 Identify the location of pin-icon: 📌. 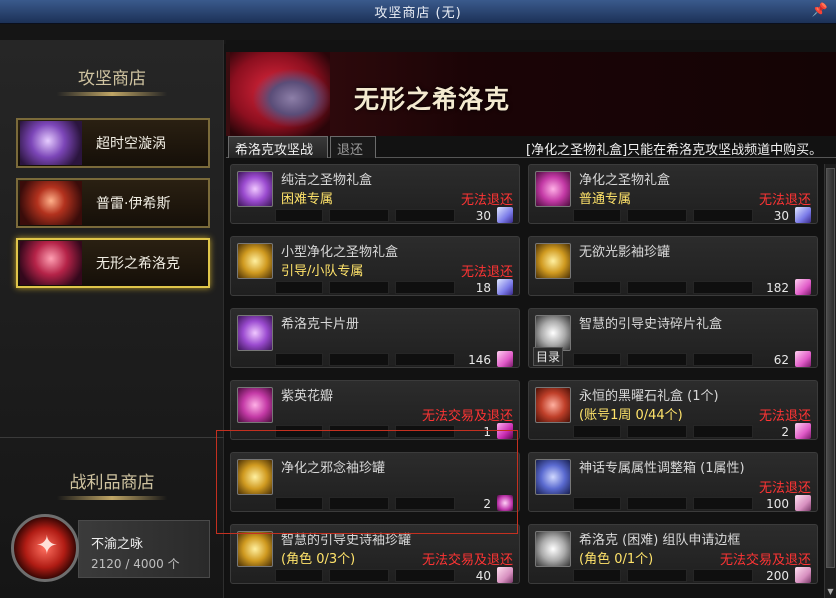
(820, 10).